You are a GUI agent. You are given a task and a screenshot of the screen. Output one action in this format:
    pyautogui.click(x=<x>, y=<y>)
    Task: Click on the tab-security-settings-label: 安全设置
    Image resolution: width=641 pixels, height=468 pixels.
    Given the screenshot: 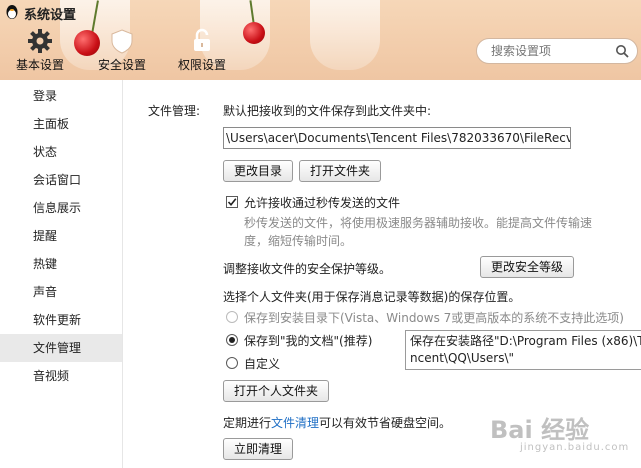 What is the action you would take?
    pyautogui.click(x=121, y=65)
    